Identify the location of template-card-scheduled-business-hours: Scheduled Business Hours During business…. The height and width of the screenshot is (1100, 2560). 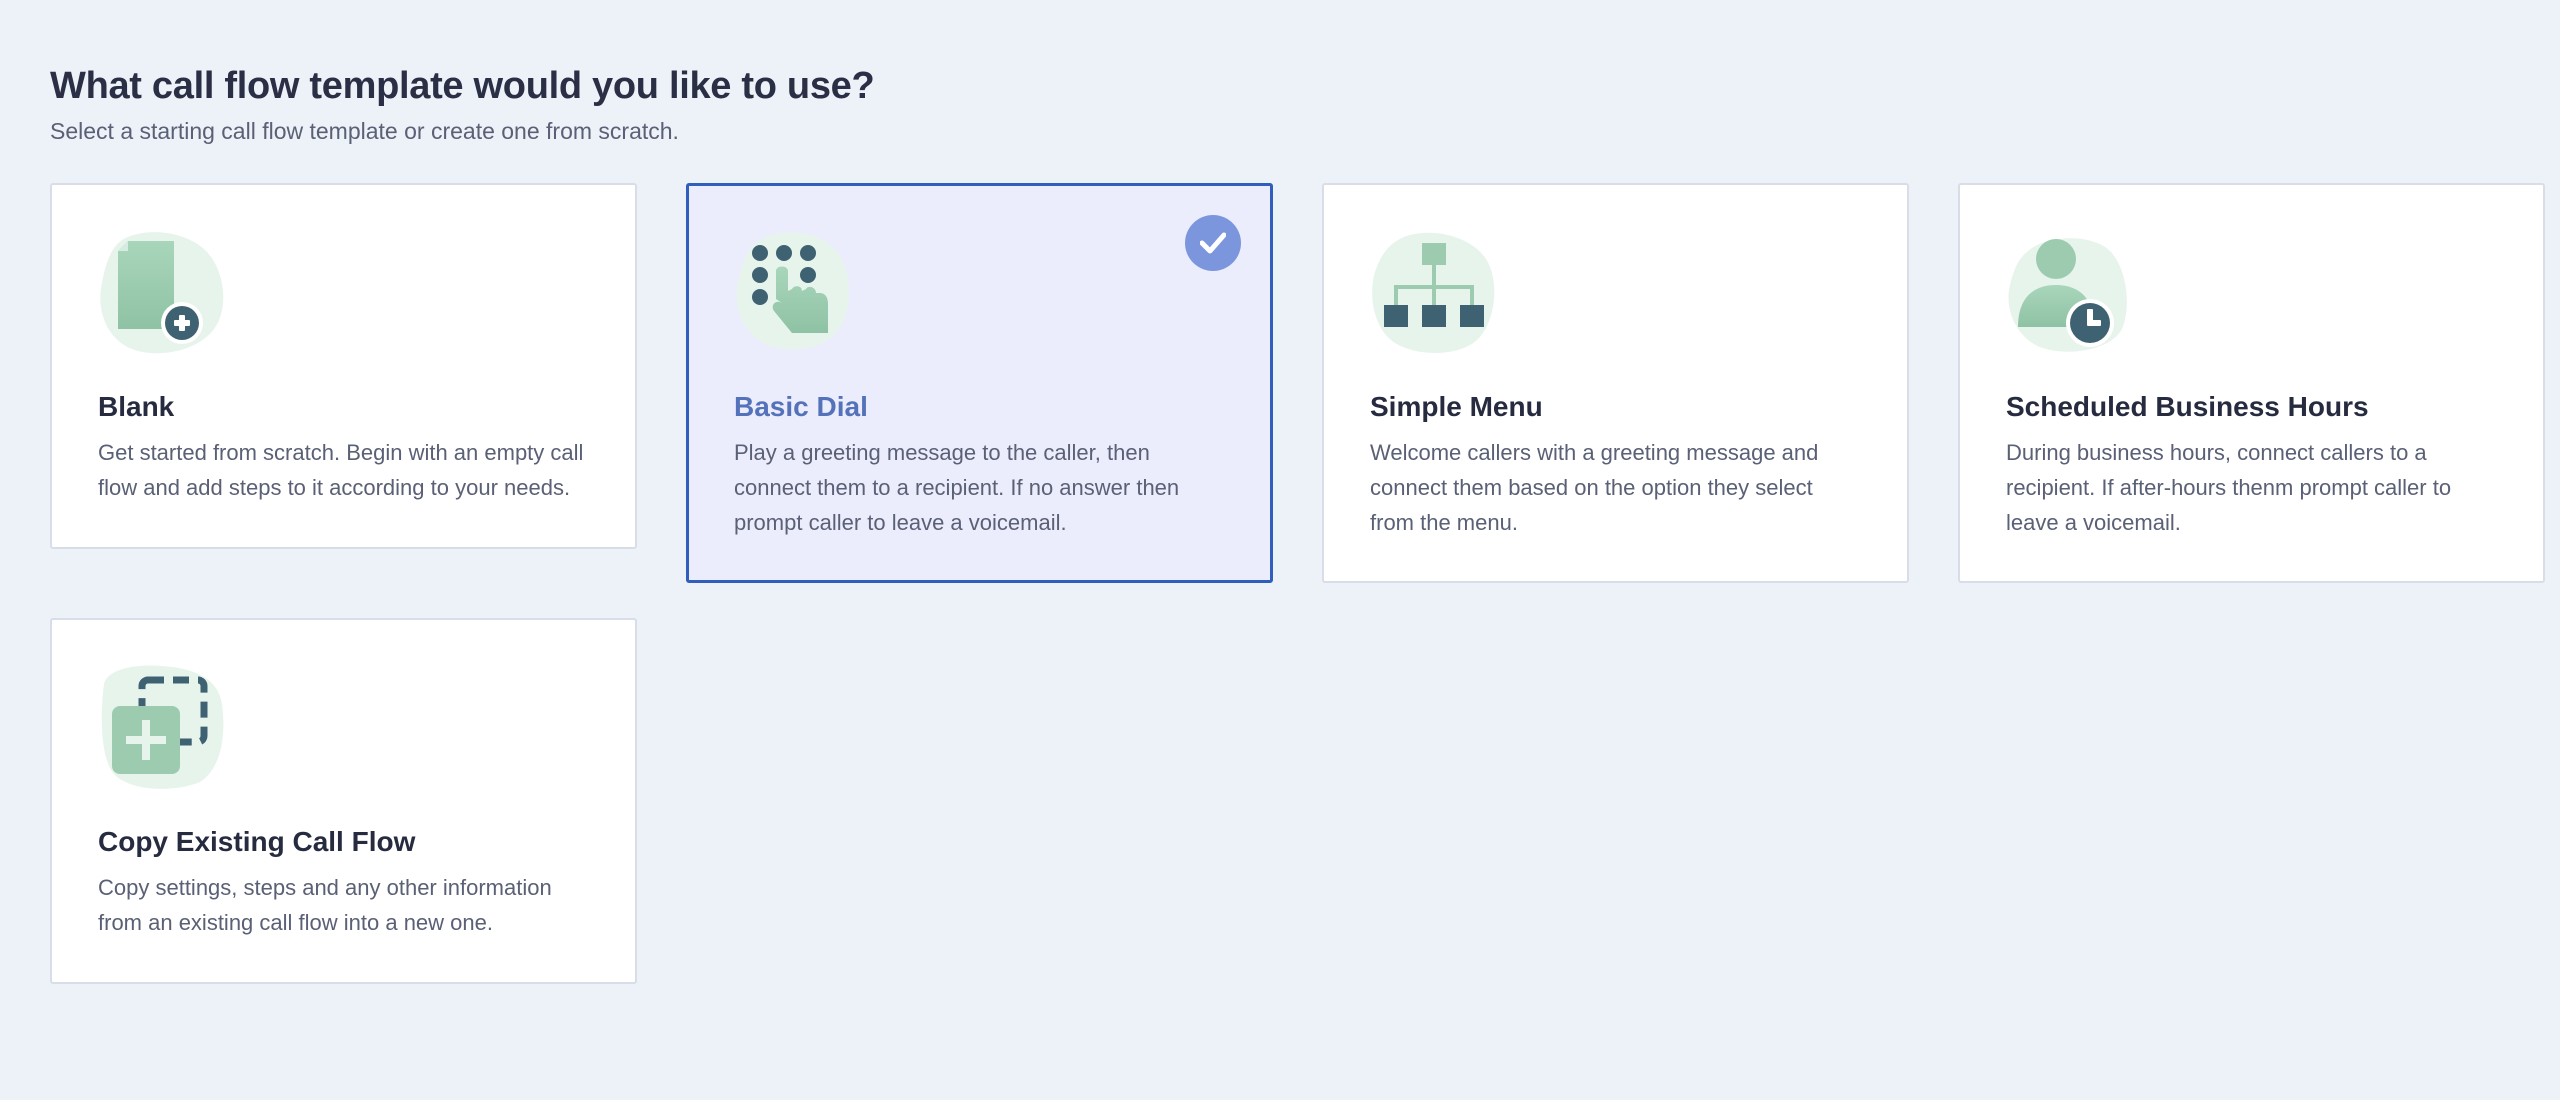
(2251, 383).